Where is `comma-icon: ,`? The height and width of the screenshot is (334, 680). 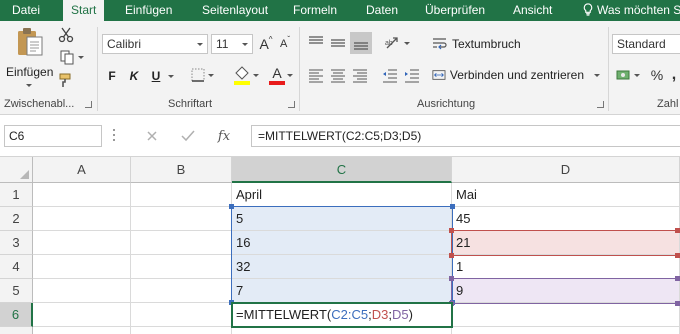
comma-icon: , is located at coordinates (674, 74).